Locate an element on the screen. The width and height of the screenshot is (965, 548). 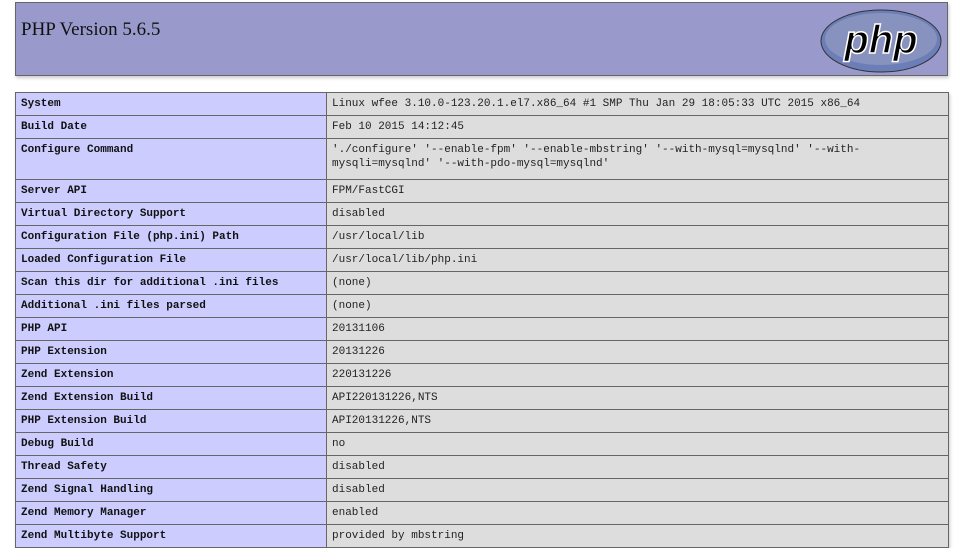
row-value: API20131226,NTS is located at coordinates (637, 421).